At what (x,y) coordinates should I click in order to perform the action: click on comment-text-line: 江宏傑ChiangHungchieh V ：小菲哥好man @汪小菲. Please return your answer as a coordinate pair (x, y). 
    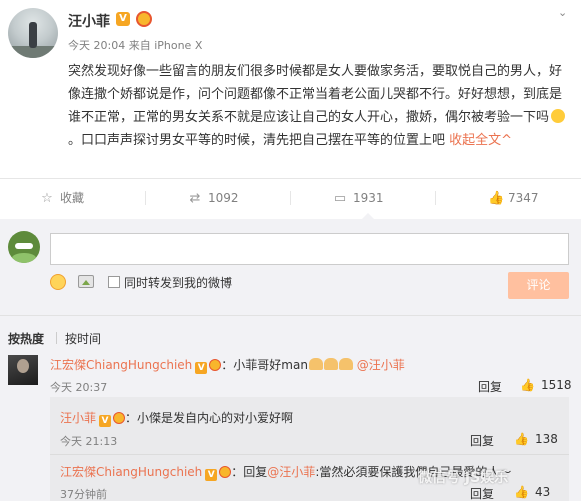
    Looking at the image, I should click on (227, 365).